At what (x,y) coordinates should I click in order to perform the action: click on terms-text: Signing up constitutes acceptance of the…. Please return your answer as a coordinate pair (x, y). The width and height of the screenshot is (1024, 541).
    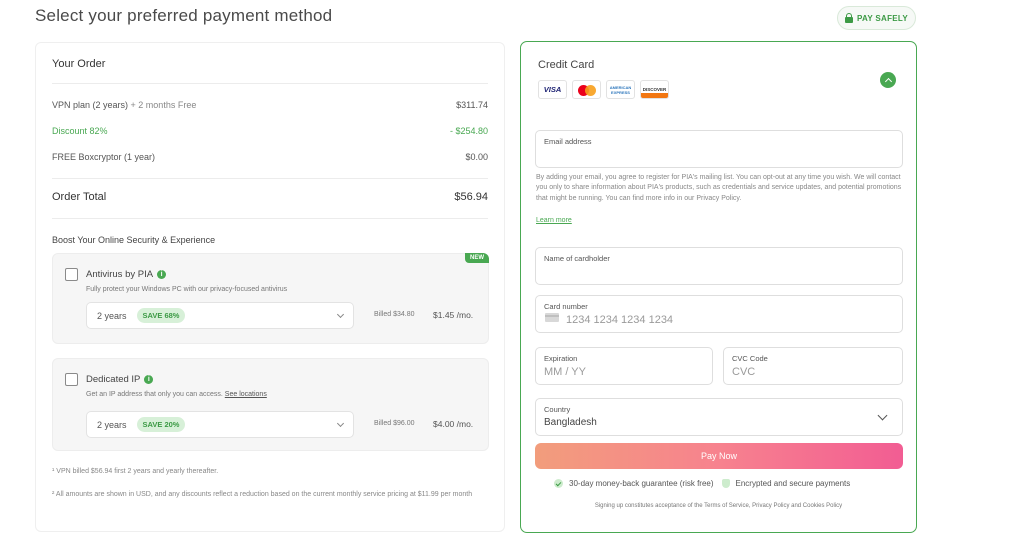
    Looking at the image, I should click on (718, 506).